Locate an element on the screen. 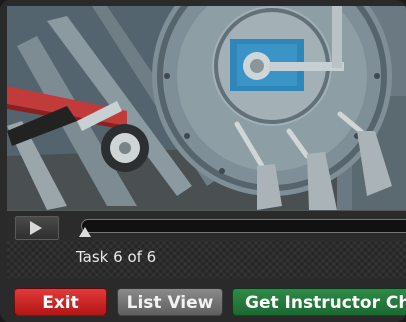 The width and height of the screenshot is (406, 322). play-icon is located at coordinates (36, 228).